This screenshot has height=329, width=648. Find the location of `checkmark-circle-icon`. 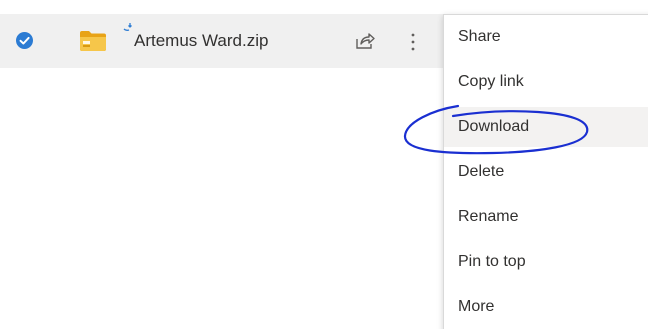

checkmark-circle-icon is located at coordinates (24, 40).